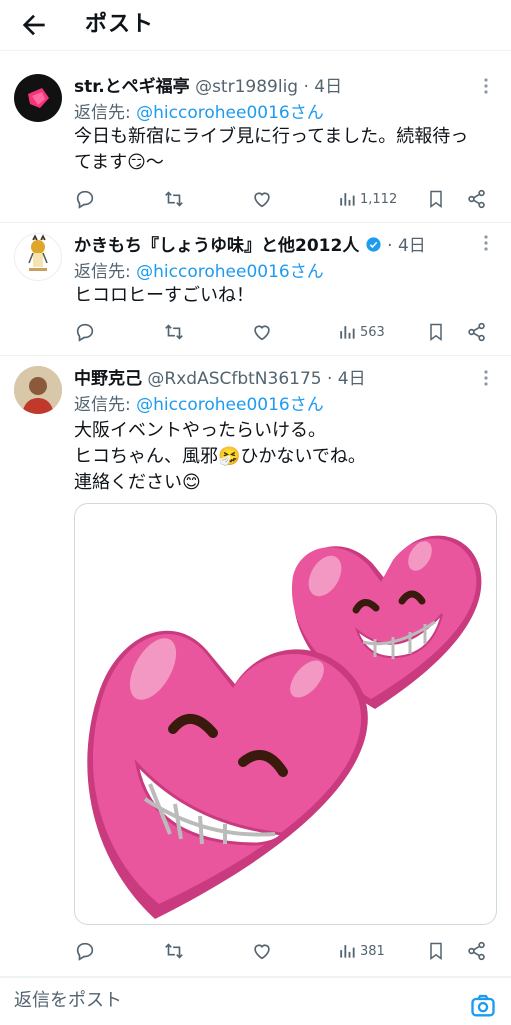  I want to click on post-text-line: 連絡ください😊, so click(137, 482).